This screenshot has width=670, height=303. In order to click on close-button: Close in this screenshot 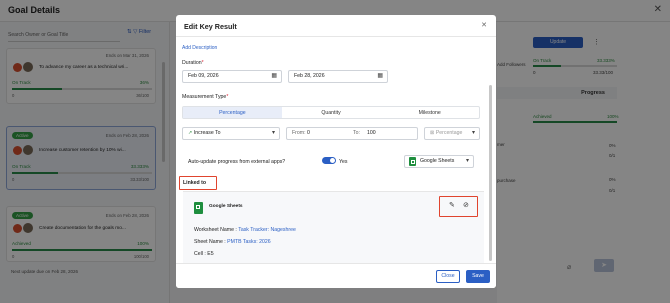, I will do `click(448, 276)`.